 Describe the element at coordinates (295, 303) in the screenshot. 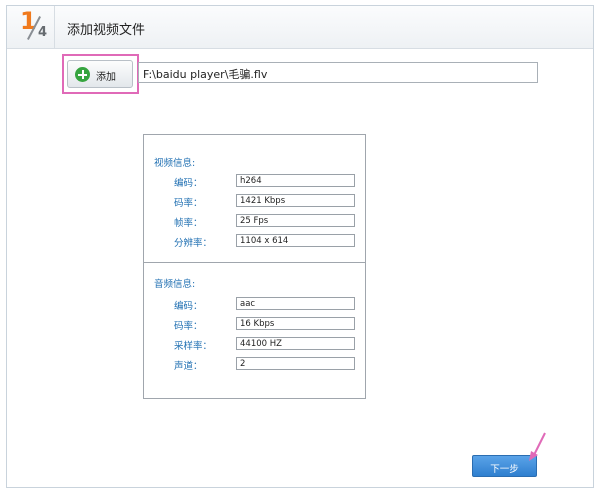

I see `audio-codec-field: aac` at that location.